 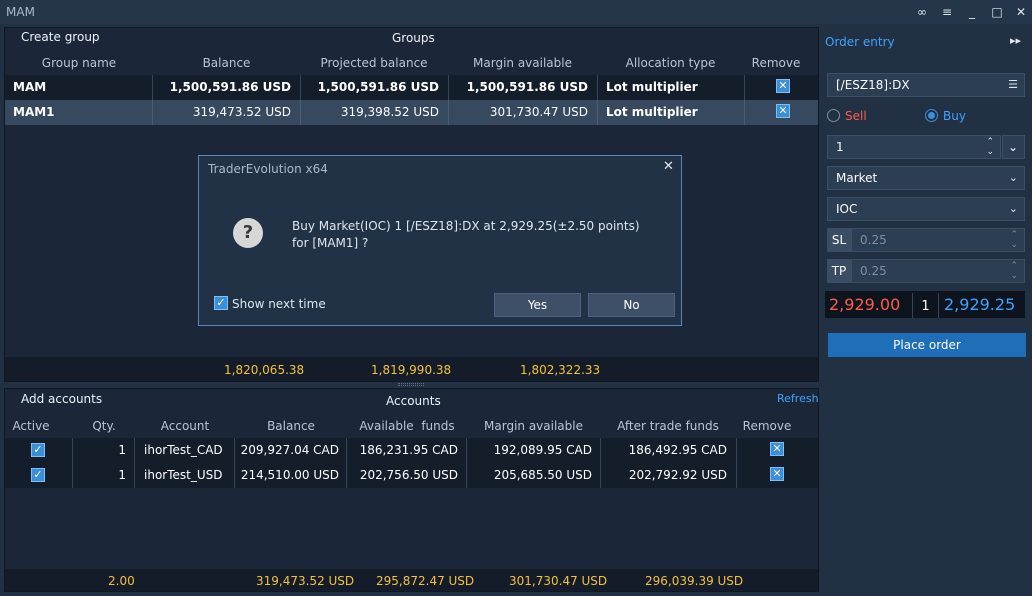 What do you see at coordinates (411, 384) in the screenshot?
I see `splitter-handle` at bounding box center [411, 384].